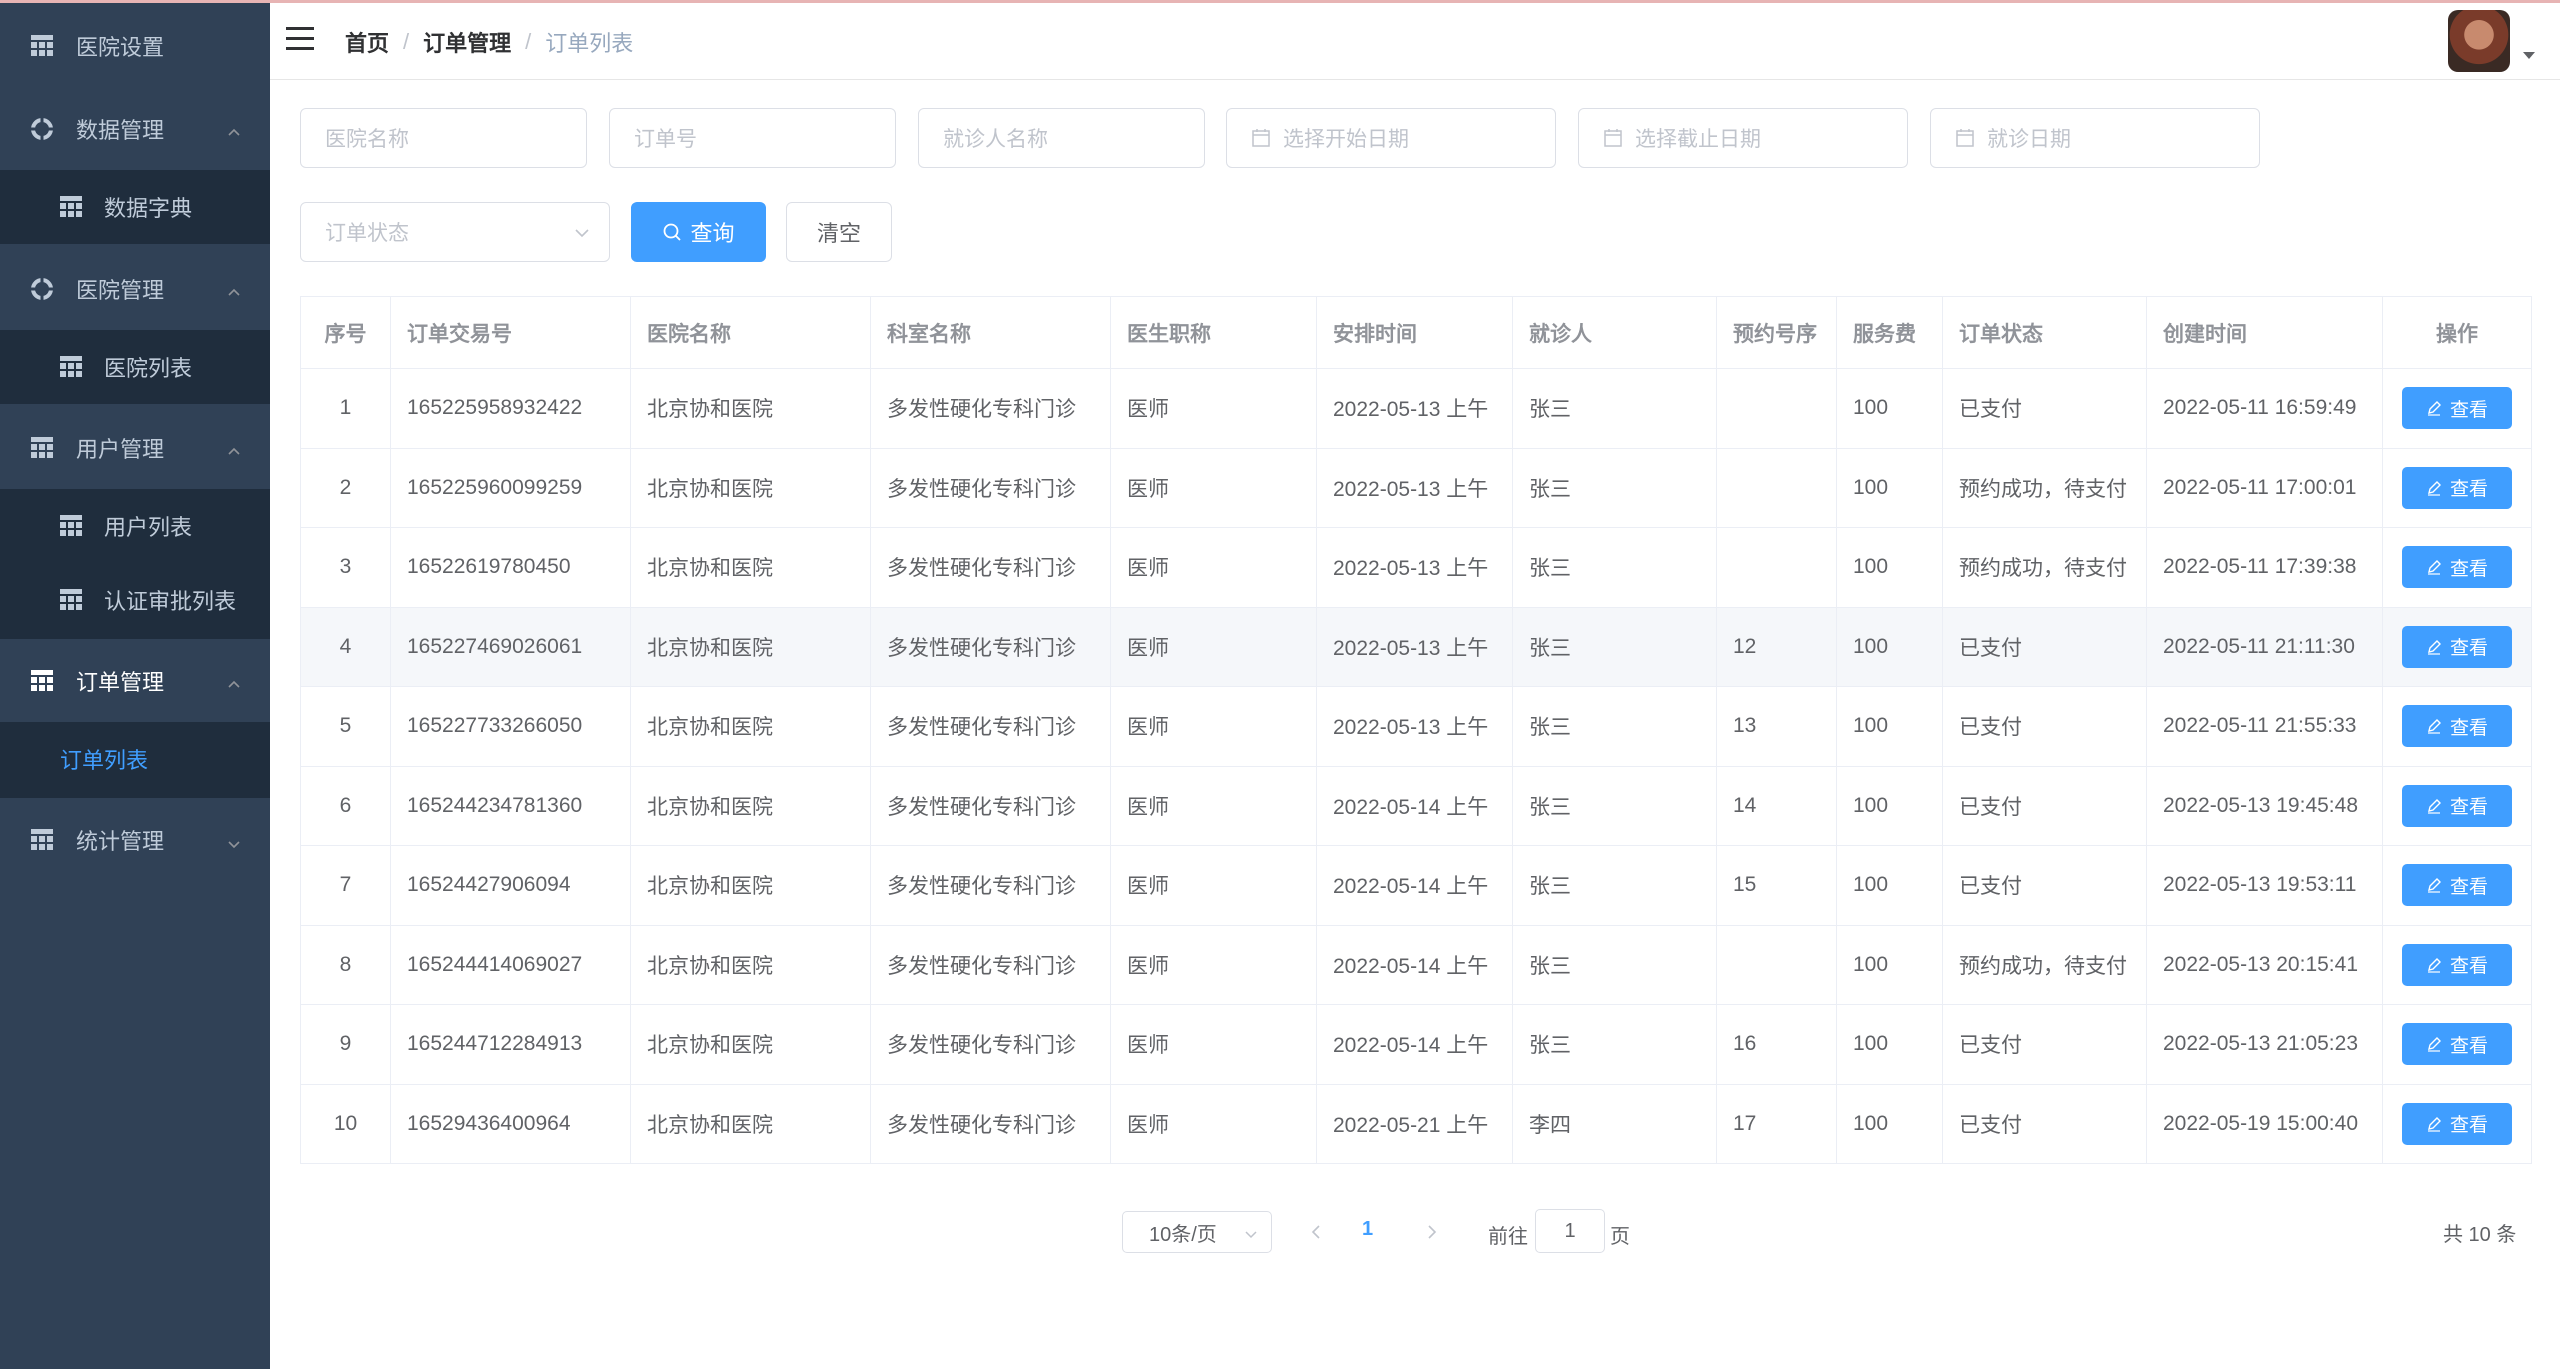 This screenshot has width=2560, height=1369. Describe the element at coordinates (120, 841) in the screenshot. I see `sidebar-item-label: 统计管理` at that location.